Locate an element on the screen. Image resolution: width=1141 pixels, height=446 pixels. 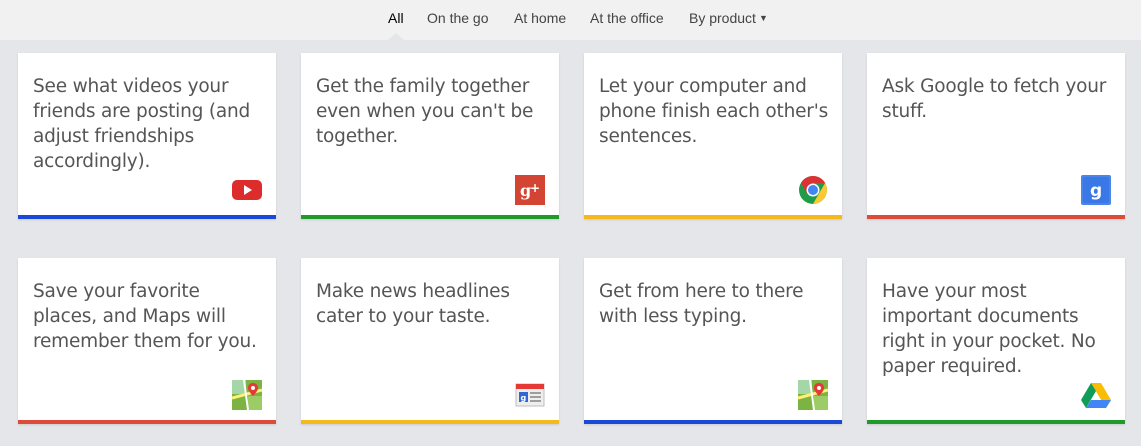
google-plus-icon: g + is located at coordinates (530, 190).